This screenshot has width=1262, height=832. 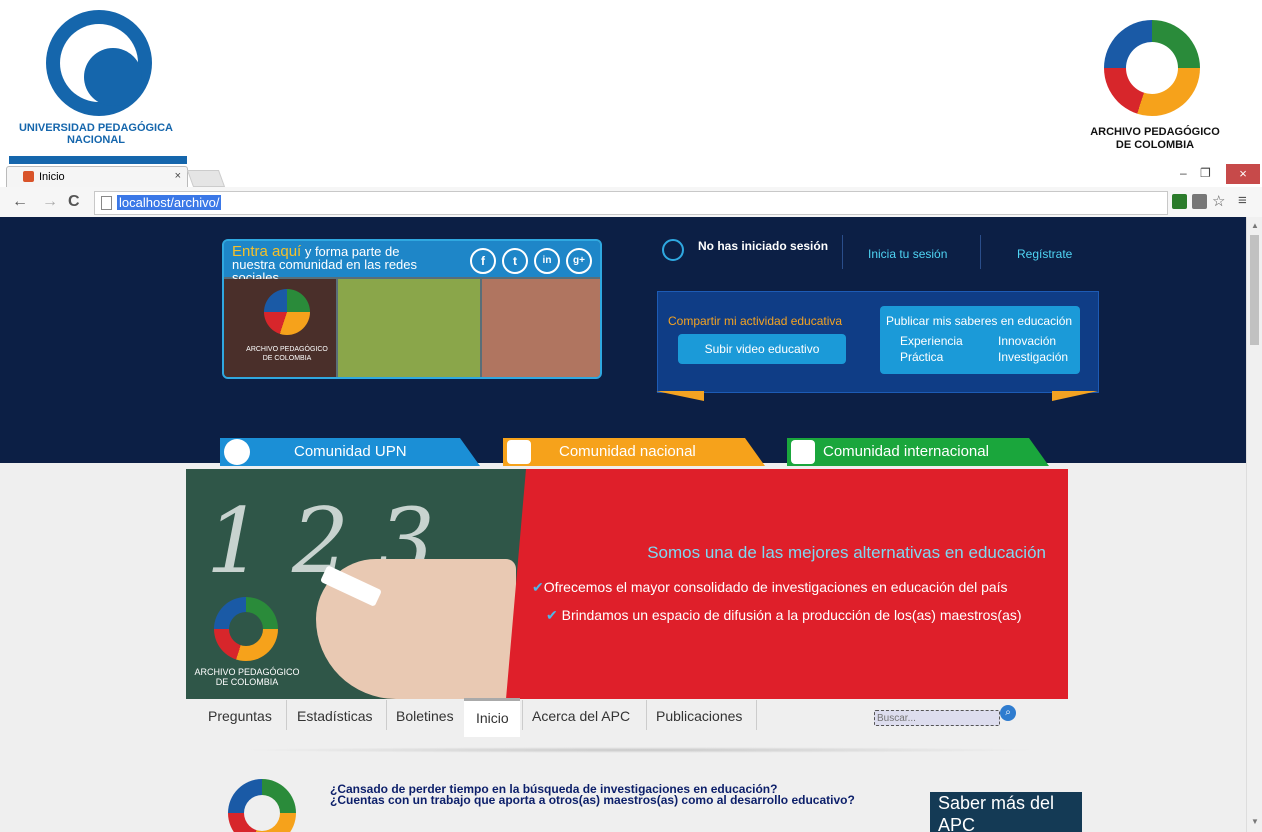 I want to click on social-apc-logo, so click(x=287, y=312).